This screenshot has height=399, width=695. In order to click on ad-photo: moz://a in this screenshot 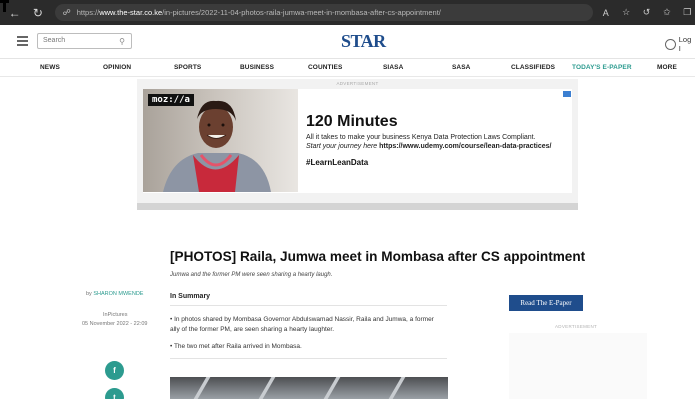, I will do `click(220, 140)`.